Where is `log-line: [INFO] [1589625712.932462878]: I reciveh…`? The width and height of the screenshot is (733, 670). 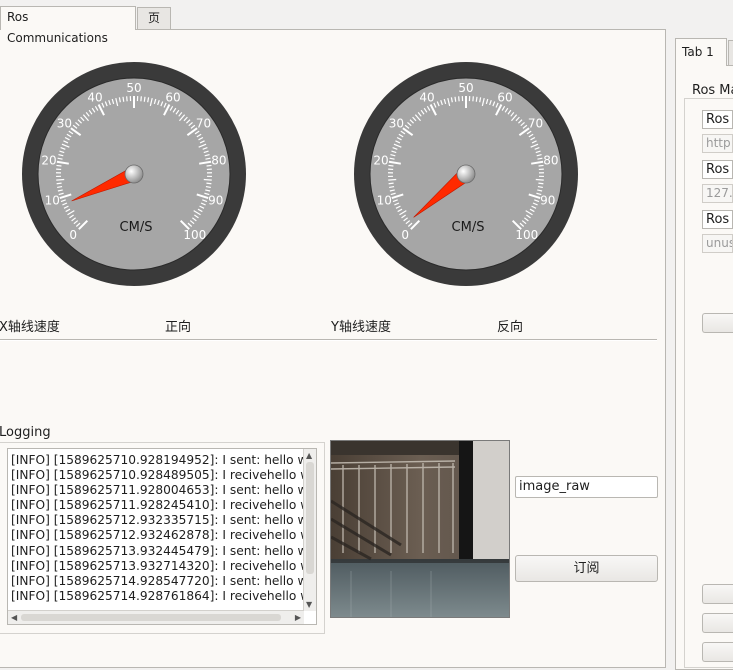
log-line: [INFO] [1589625712.932462878]: I reciveh… is located at coordinates (157, 535).